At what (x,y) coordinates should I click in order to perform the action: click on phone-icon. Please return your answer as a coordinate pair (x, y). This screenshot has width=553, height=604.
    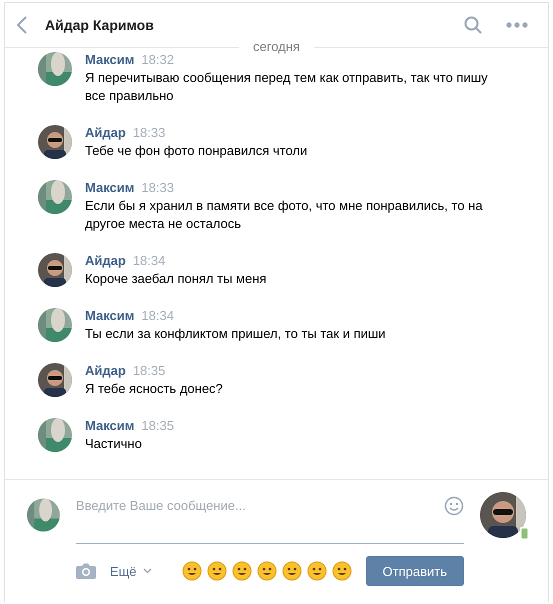
    Looking at the image, I should click on (524, 533).